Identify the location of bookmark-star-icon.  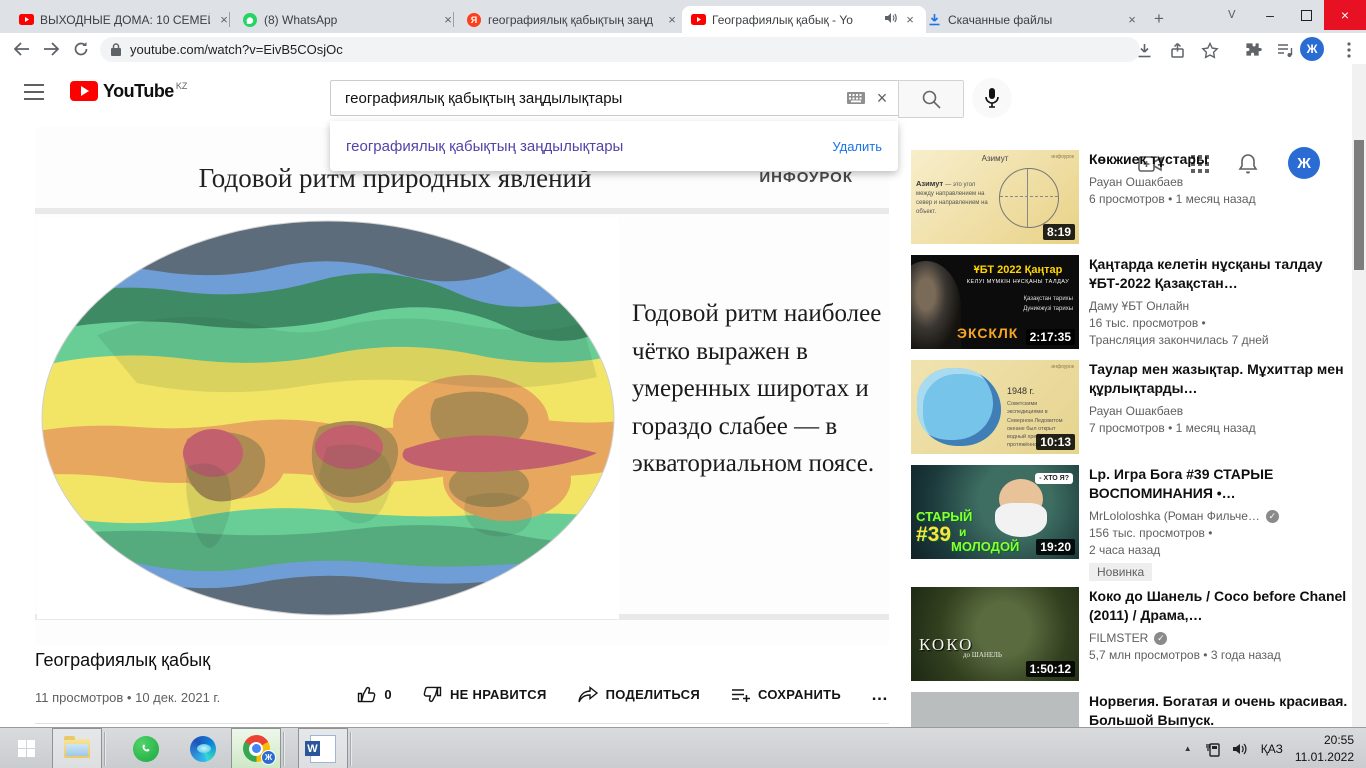
(1210, 50).